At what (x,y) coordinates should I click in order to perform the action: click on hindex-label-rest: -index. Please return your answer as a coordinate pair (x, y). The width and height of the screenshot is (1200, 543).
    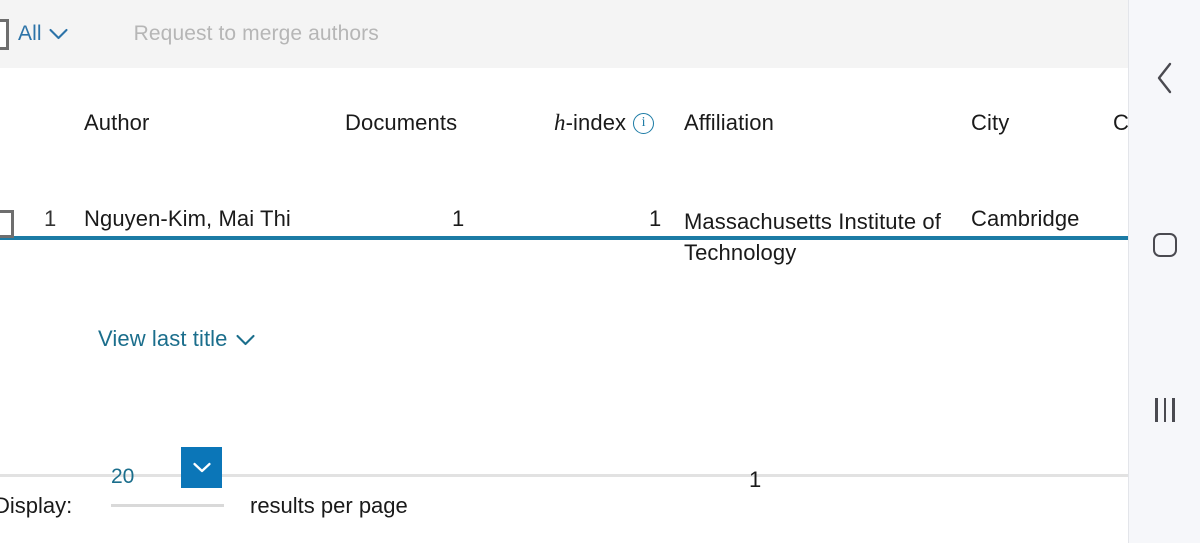
    Looking at the image, I should click on (596, 122).